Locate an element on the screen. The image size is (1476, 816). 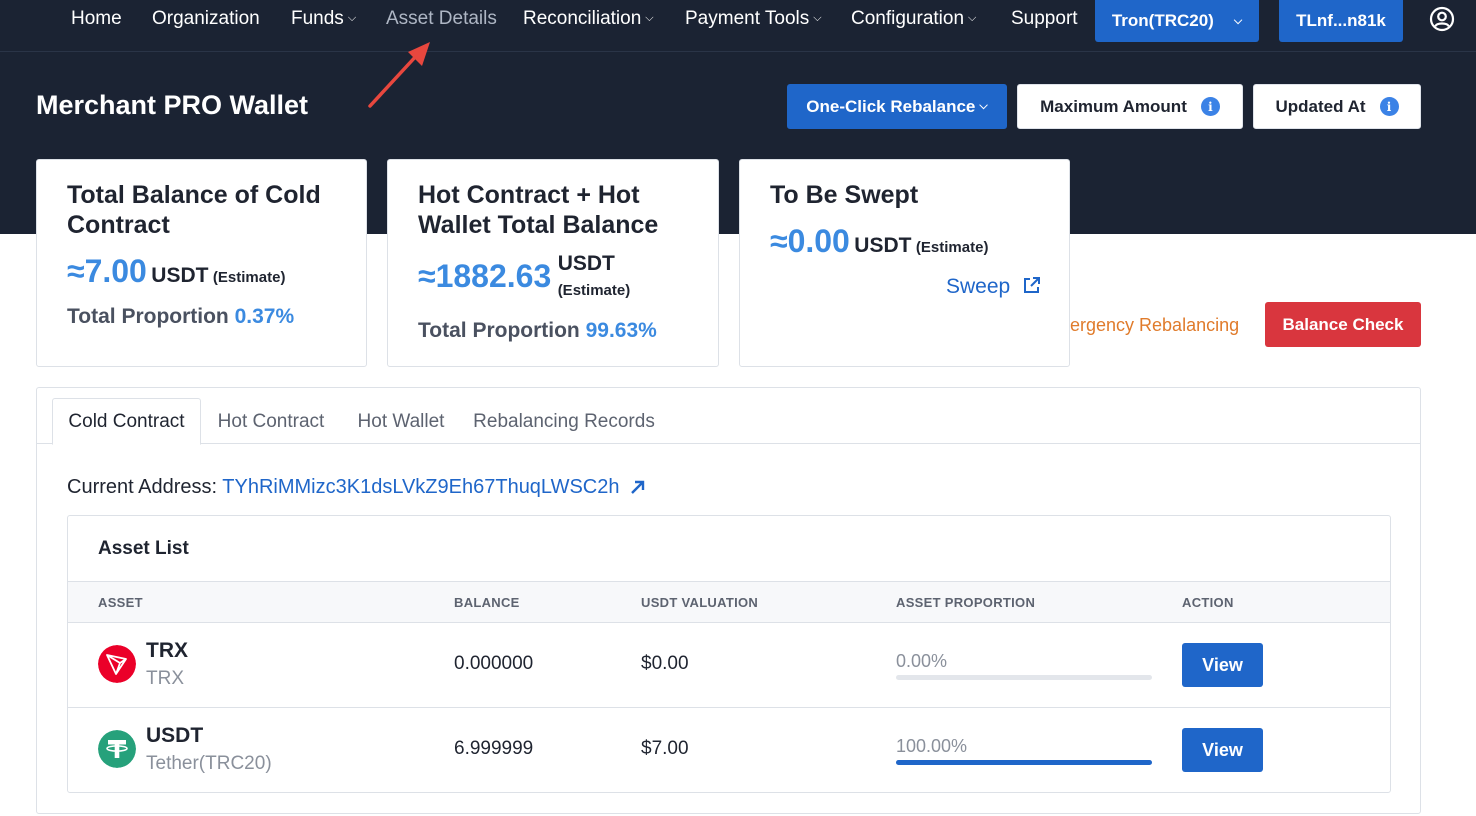
nav-funds: Funds ⌵ is located at coordinates (323, 19).